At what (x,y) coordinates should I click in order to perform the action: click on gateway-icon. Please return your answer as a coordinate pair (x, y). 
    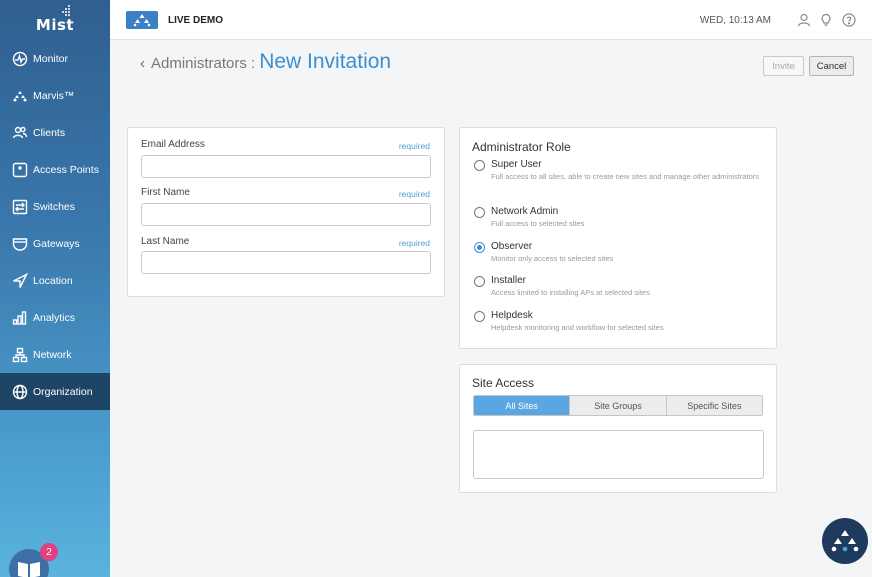
    Looking at the image, I should click on (20, 244).